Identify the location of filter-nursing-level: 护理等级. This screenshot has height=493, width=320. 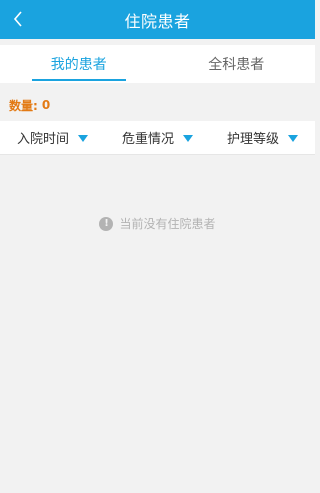
(262, 137).